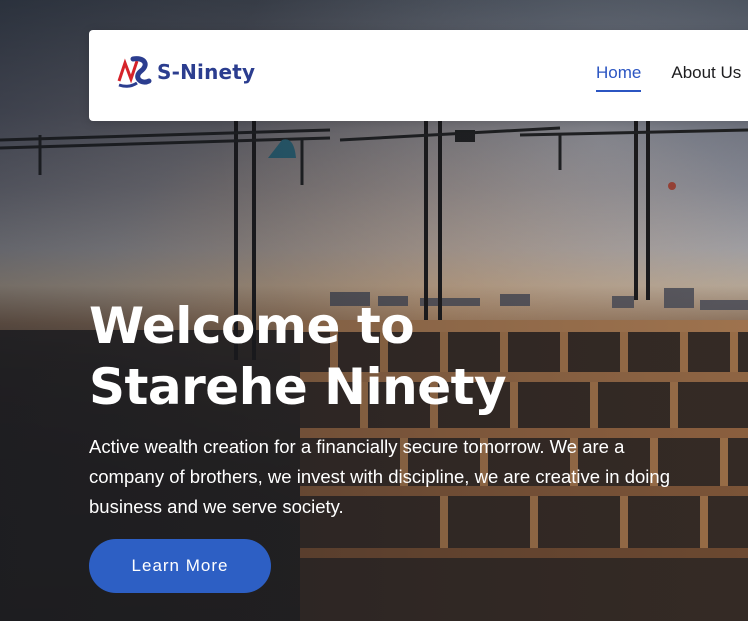  I want to click on nav-item-about-us: About Us, so click(706, 73).